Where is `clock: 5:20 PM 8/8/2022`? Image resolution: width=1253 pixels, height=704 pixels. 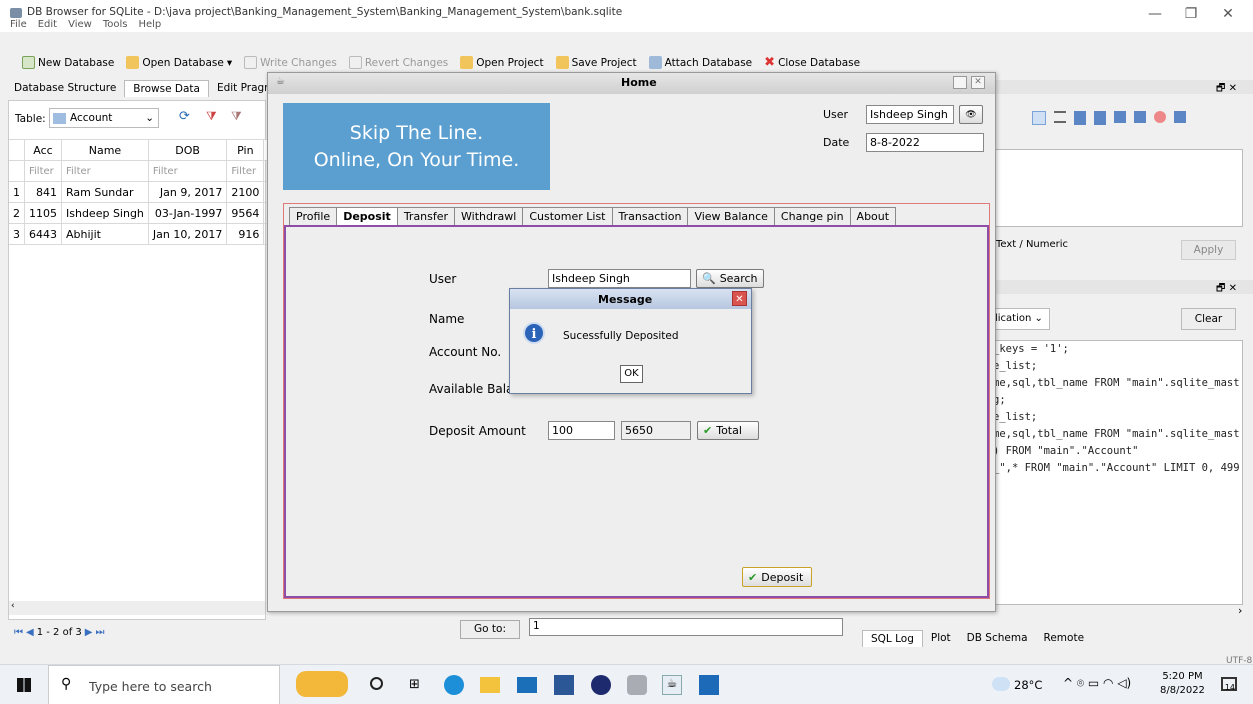 clock: 5:20 PM 8/8/2022 is located at coordinates (1182, 684).